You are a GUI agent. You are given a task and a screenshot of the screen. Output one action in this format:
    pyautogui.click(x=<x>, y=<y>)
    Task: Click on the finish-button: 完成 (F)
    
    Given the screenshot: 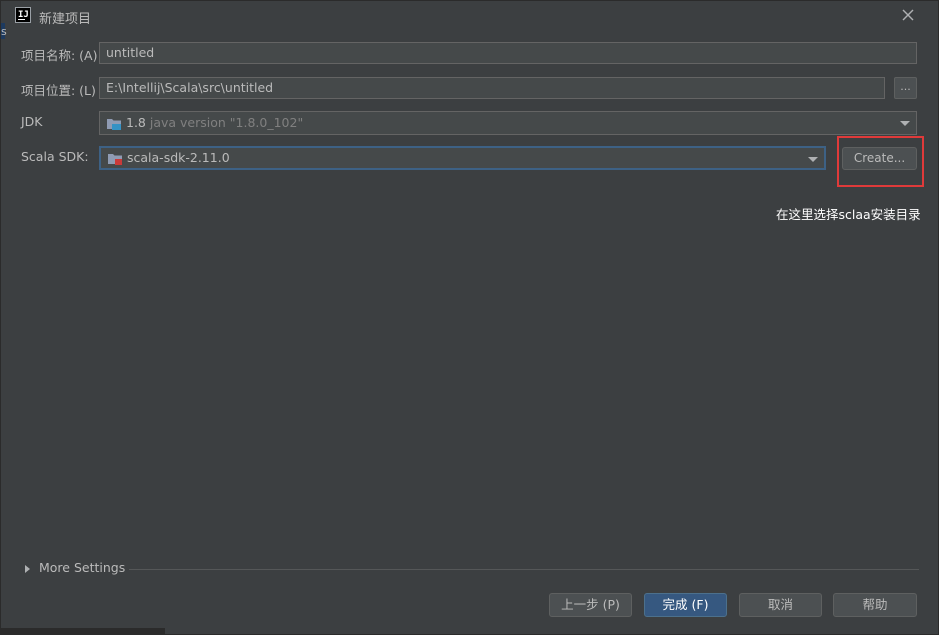 What is the action you would take?
    pyautogui.click(x=685, y=605)
    